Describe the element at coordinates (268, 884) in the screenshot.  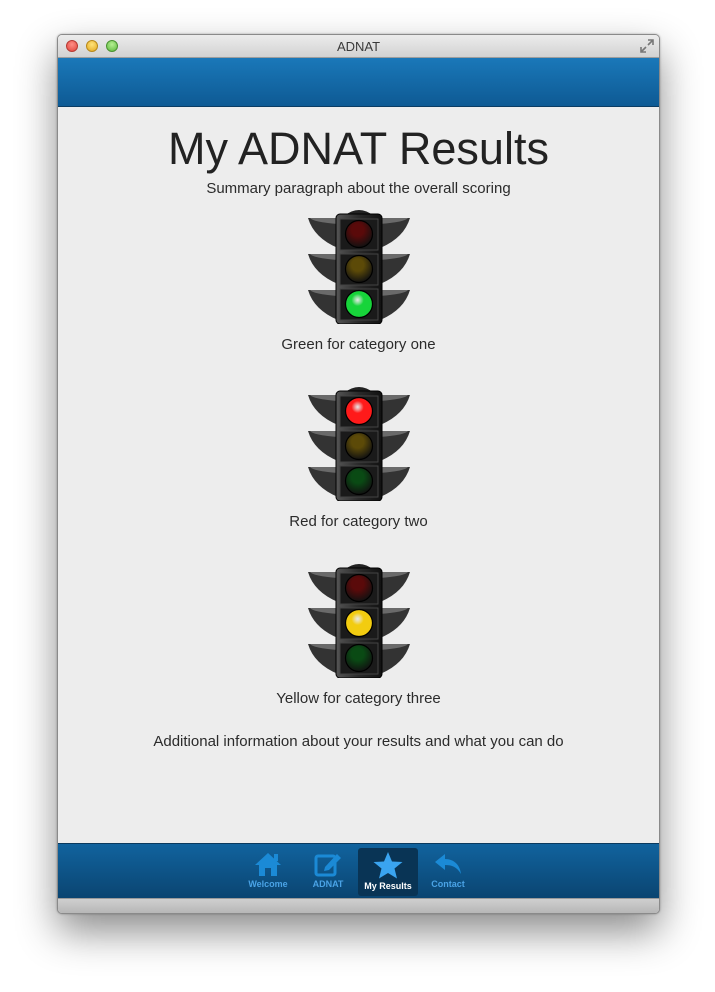
I see `tab-label: Welcome` at that location.